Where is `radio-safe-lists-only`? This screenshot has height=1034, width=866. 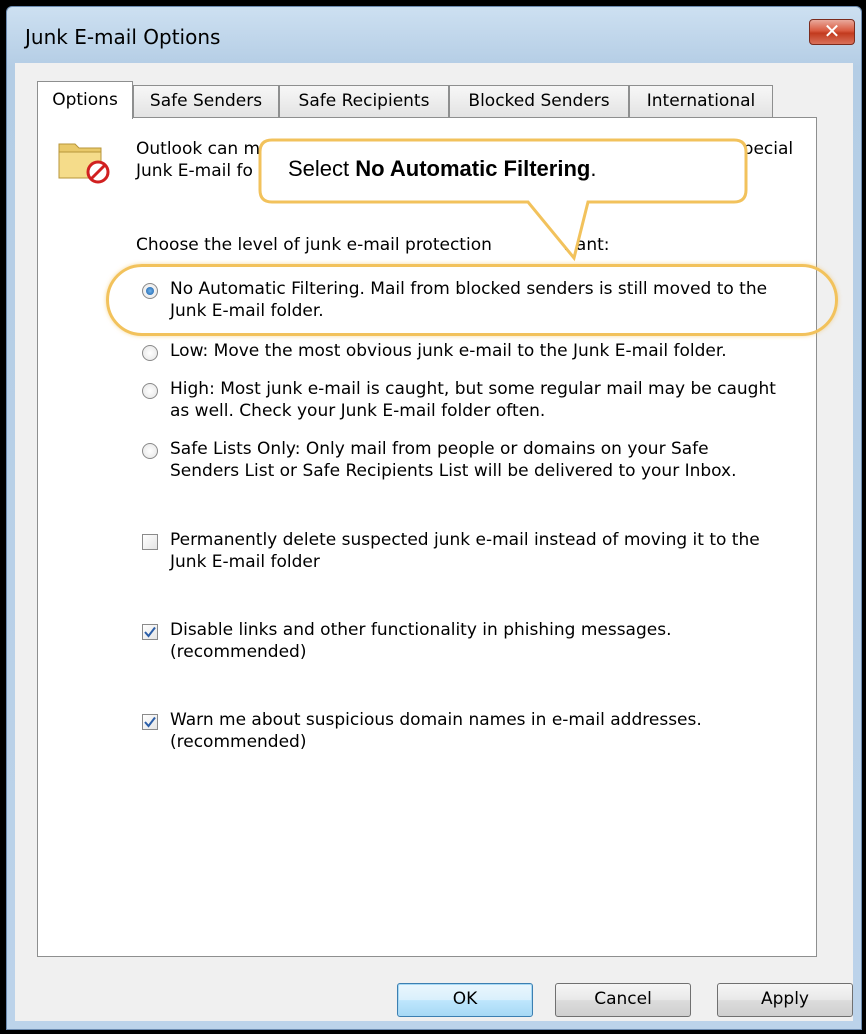
radio-safe-lists-only is located at coordinates (150, 451).